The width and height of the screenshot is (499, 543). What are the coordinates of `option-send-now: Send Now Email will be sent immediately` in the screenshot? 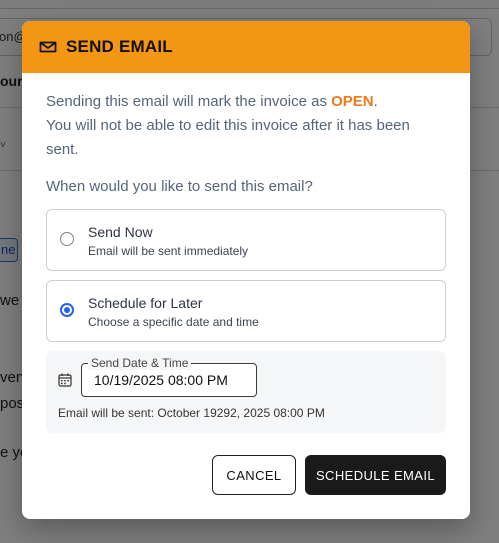 It's located at (246, 240).